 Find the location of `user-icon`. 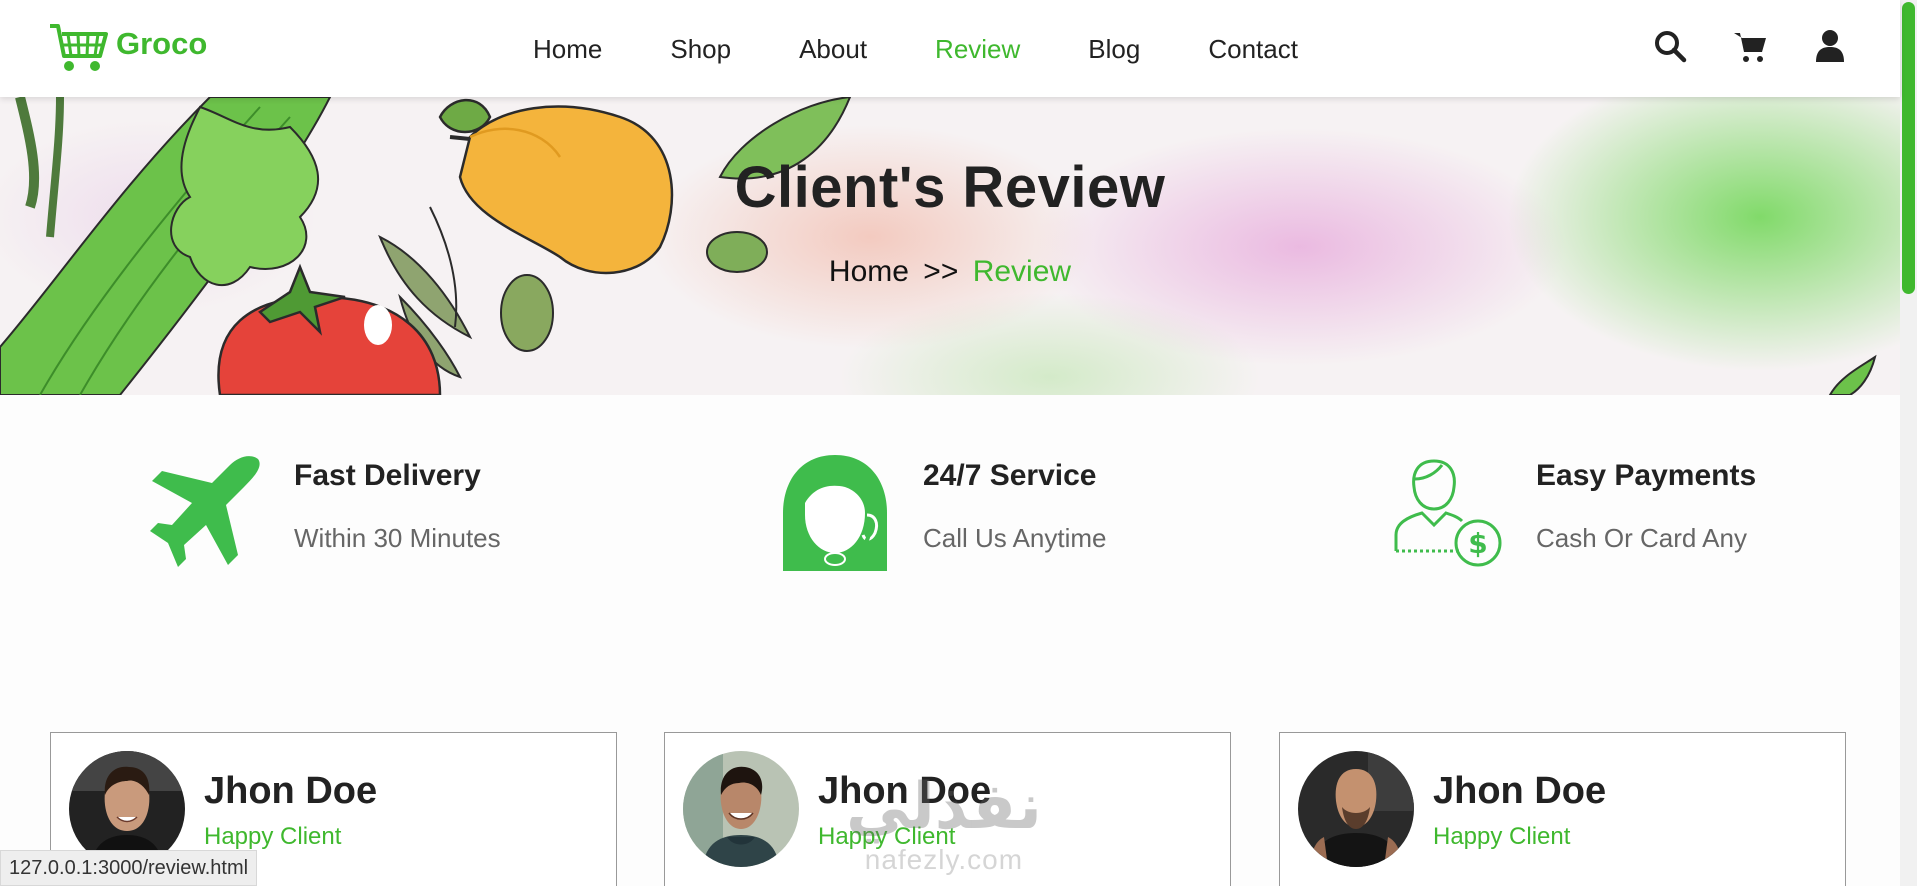

user-icon is located at coordinates (1830, 46).